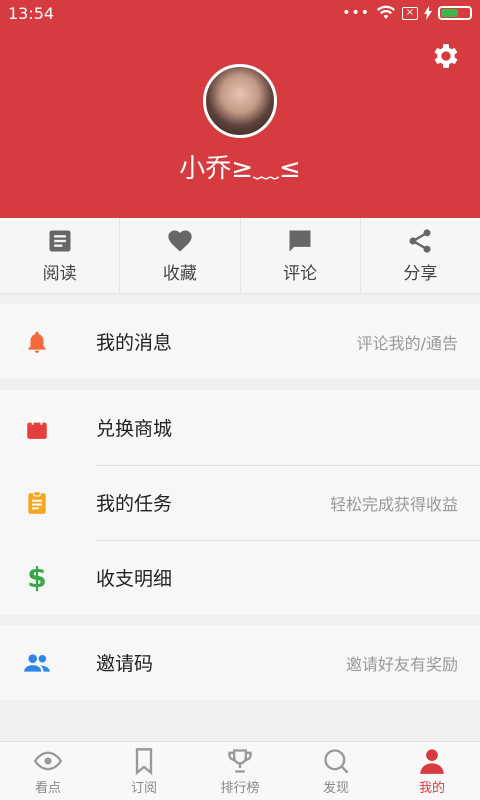 This screenshot has width=480, height=800. I want to click on gear-icon, so click(446, 56).